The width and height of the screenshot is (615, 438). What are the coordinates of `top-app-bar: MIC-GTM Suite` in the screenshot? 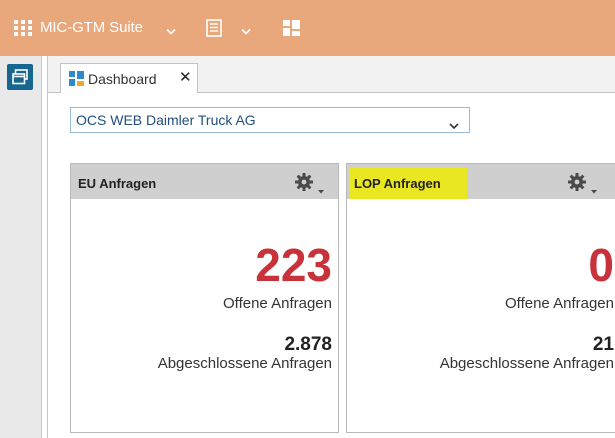 It's located at (307, 28).